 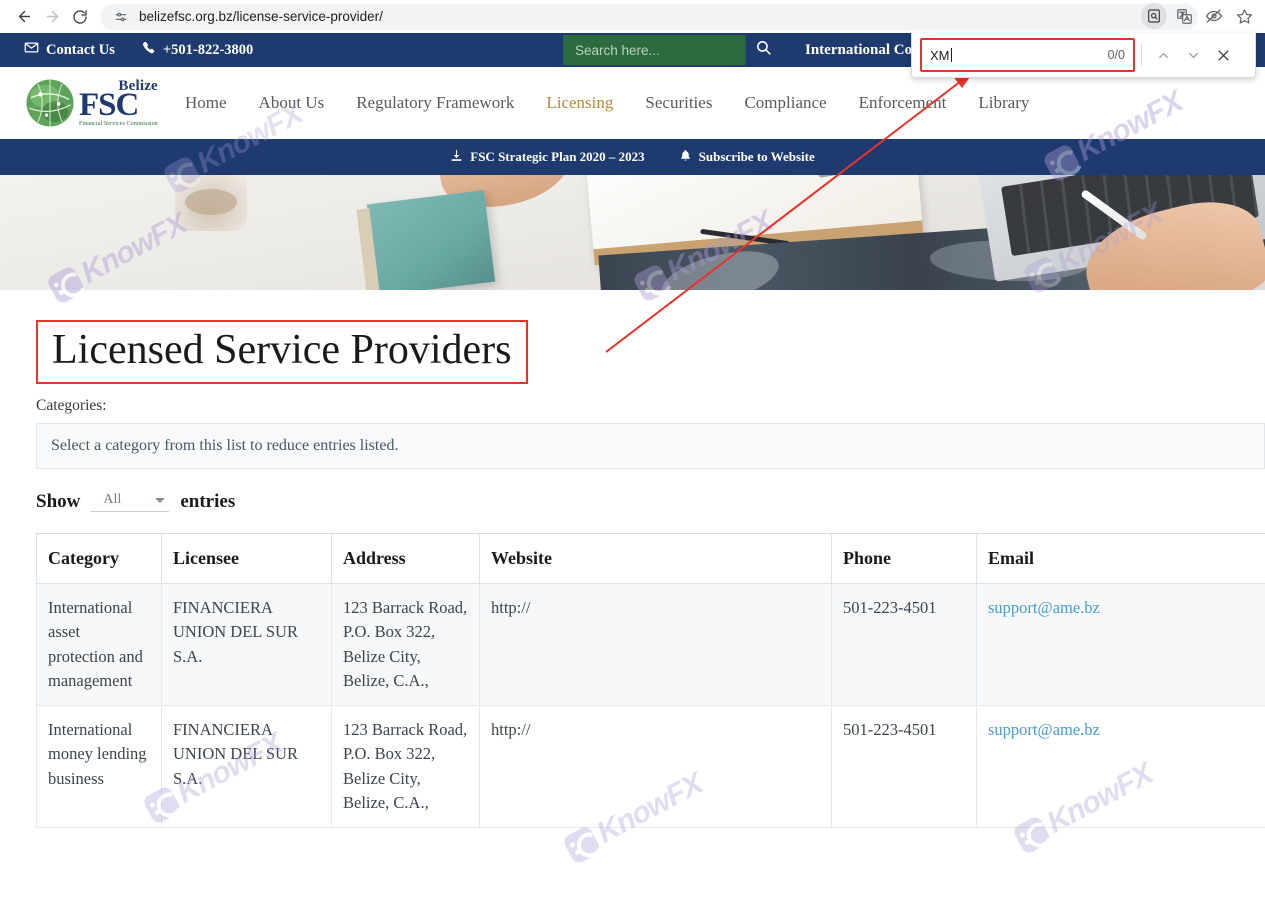 I want to click on column-header-category: Category, so click(x=99, y=559).